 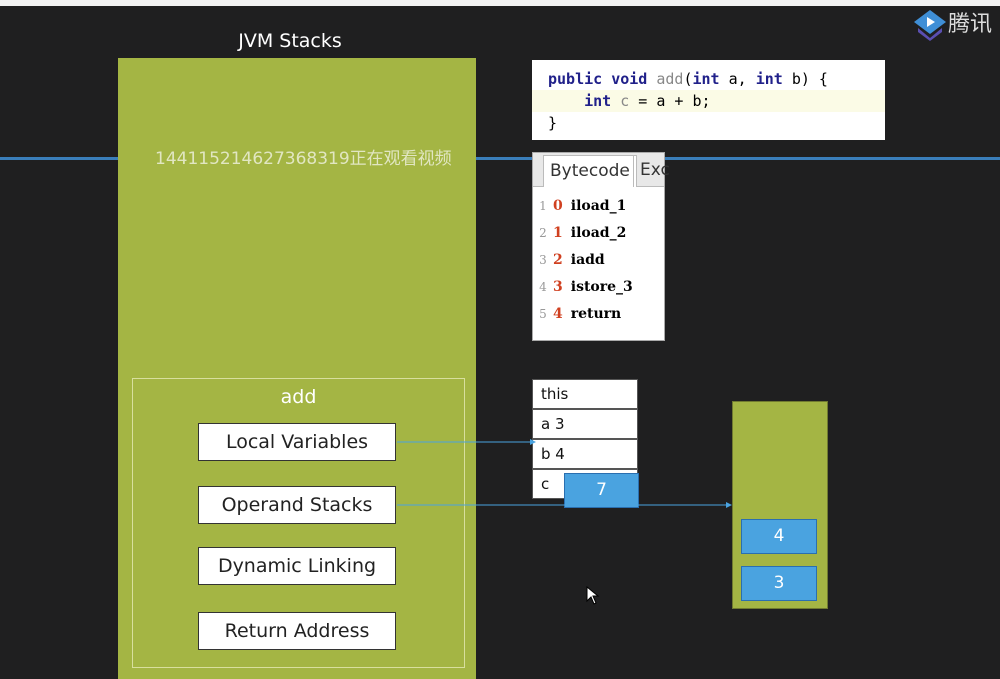 I want to click on arrows, so click(x=564, y=473).